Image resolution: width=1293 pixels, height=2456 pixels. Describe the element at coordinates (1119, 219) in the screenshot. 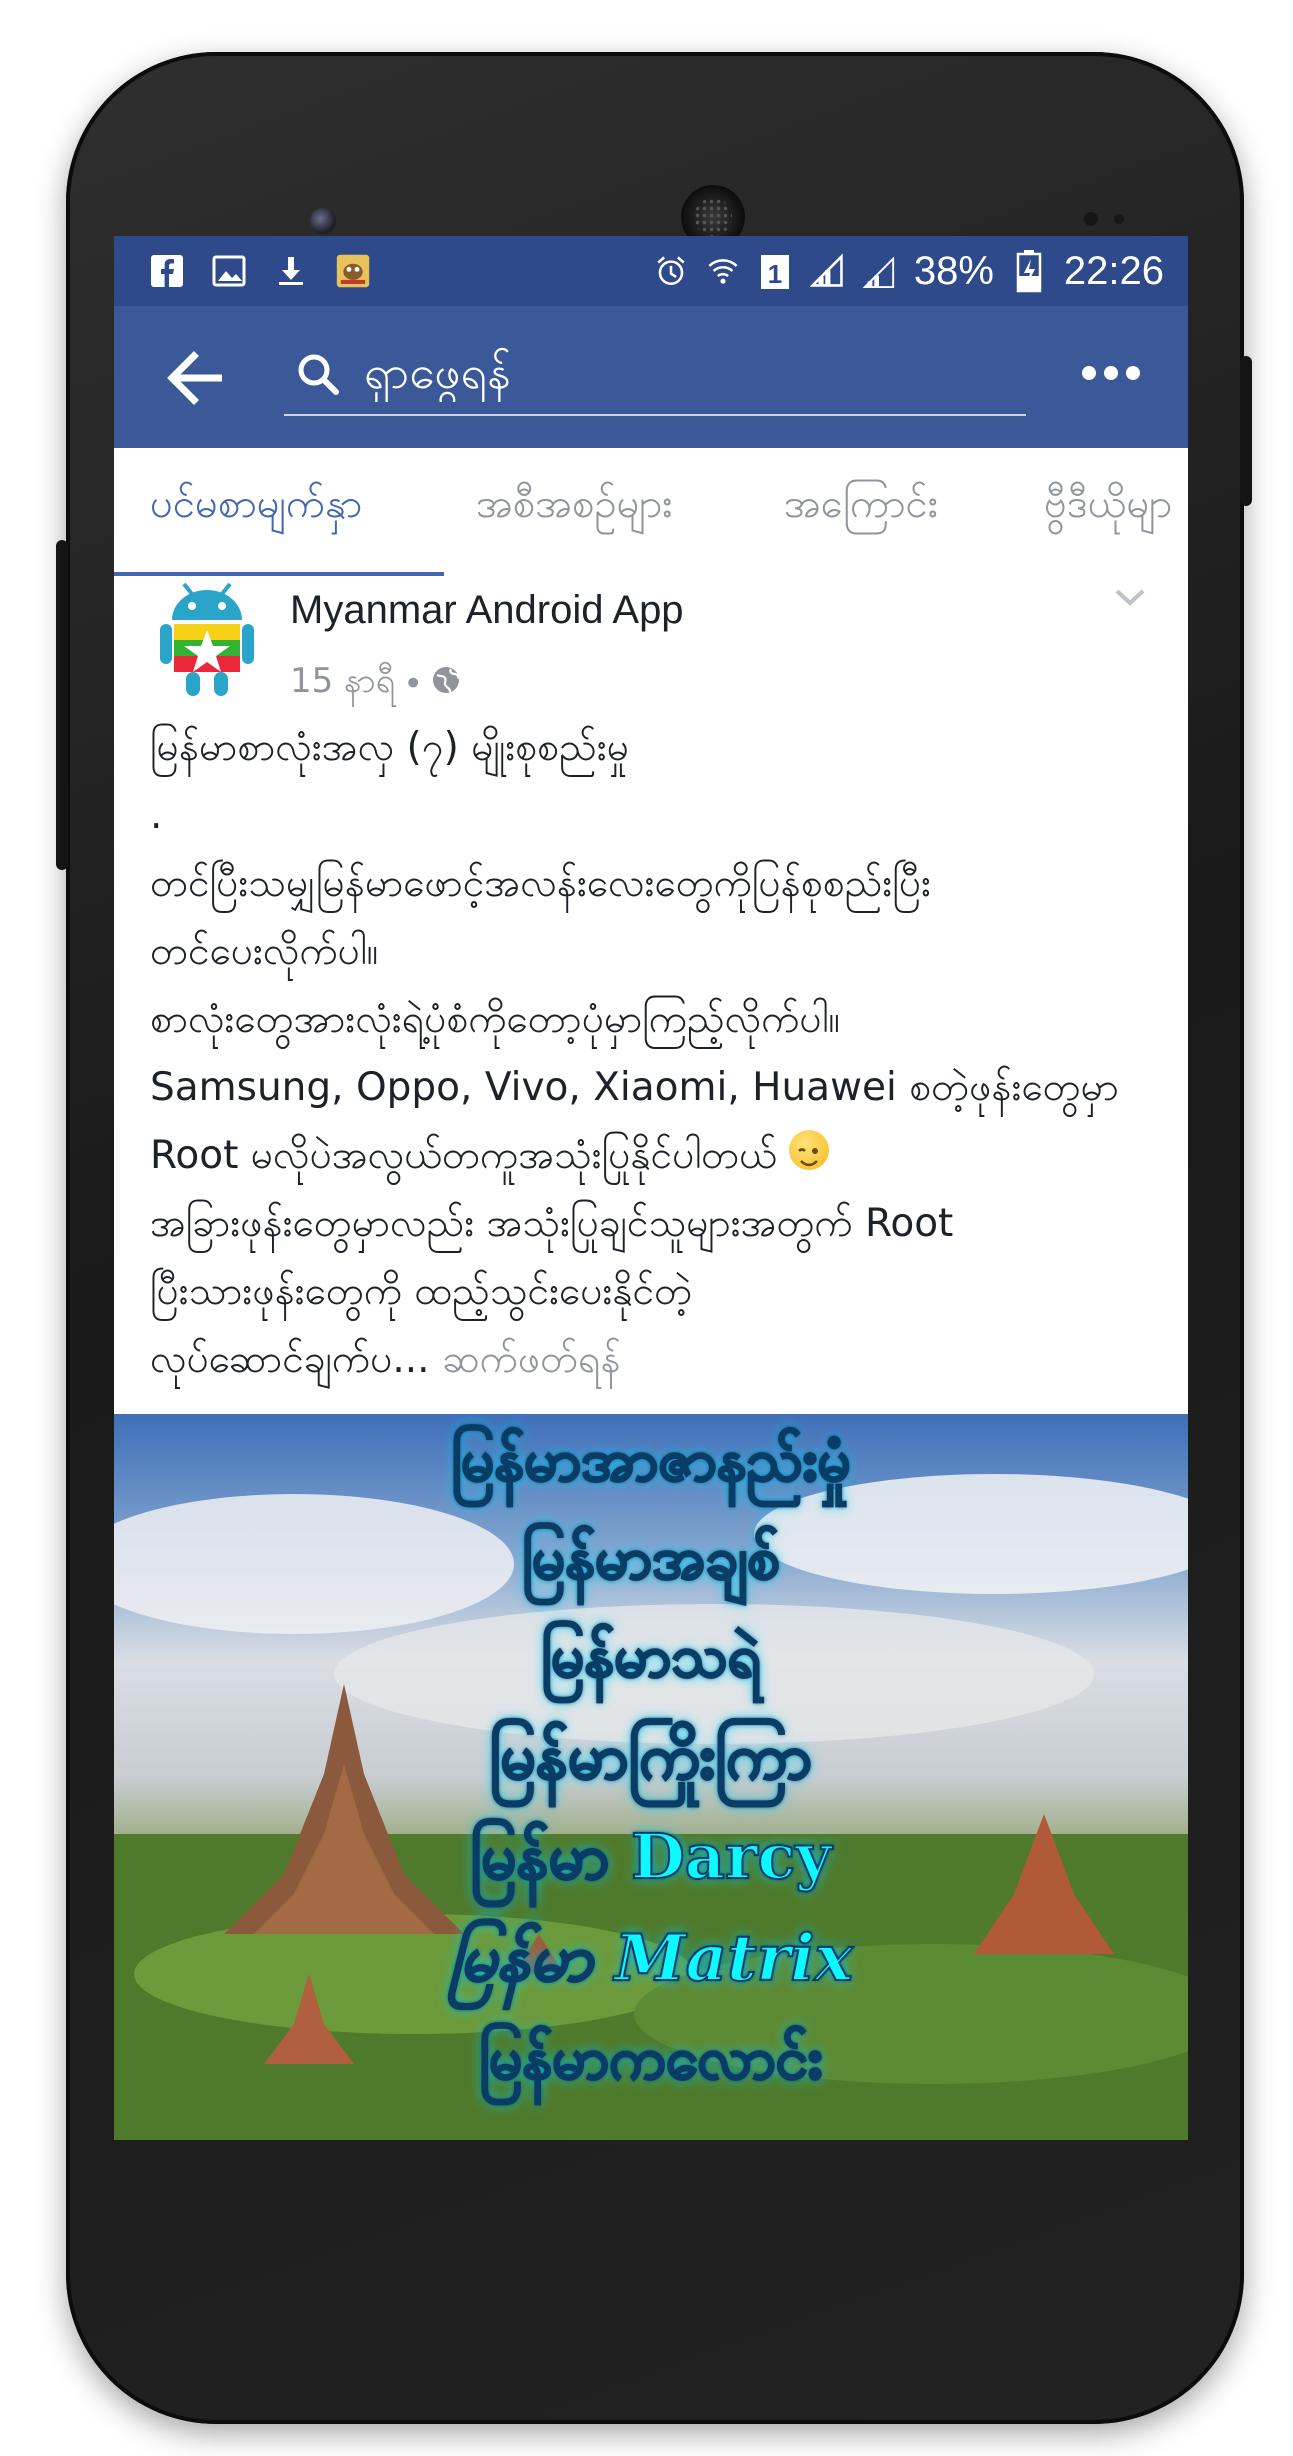

I see `light-sensor` at that location.